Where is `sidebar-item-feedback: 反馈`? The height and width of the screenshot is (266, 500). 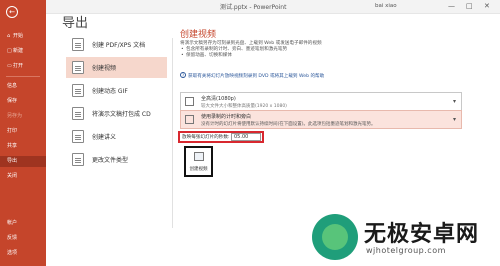
sidebar-item-feedback: 反馈 is located at coordinates (23, 238).